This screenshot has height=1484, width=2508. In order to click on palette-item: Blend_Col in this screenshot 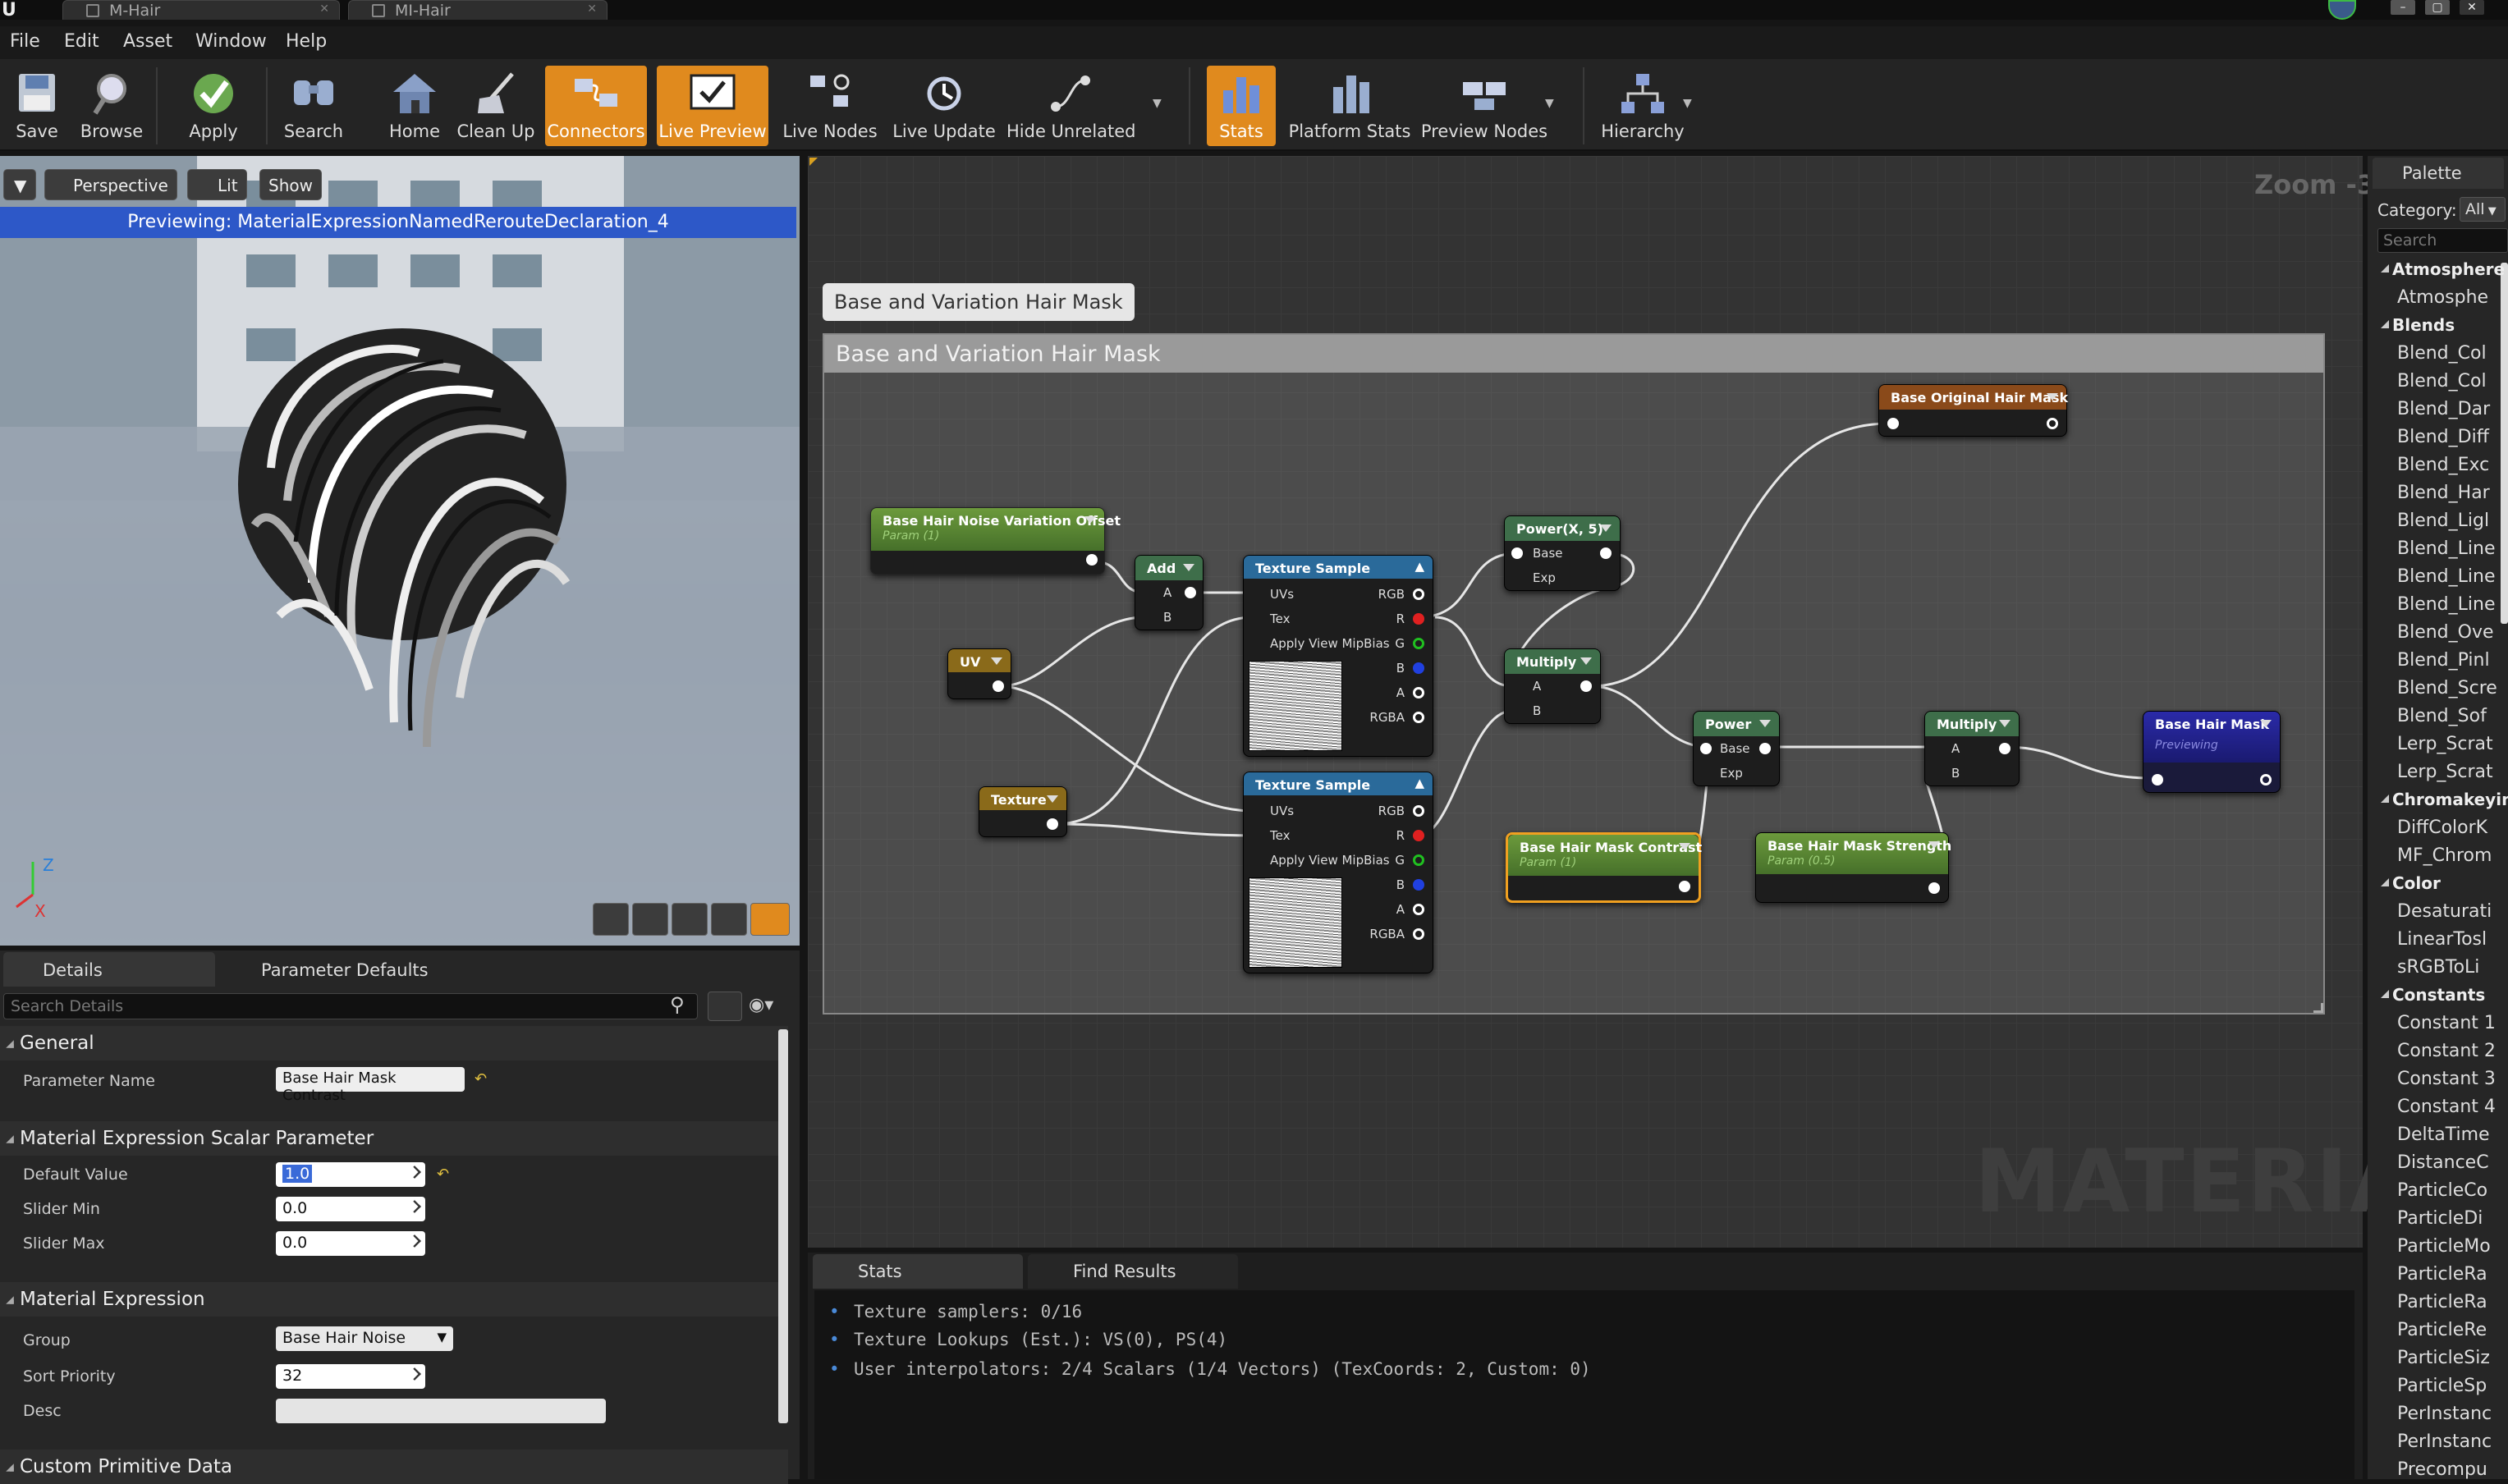, I will do `click(2442, 353)`.